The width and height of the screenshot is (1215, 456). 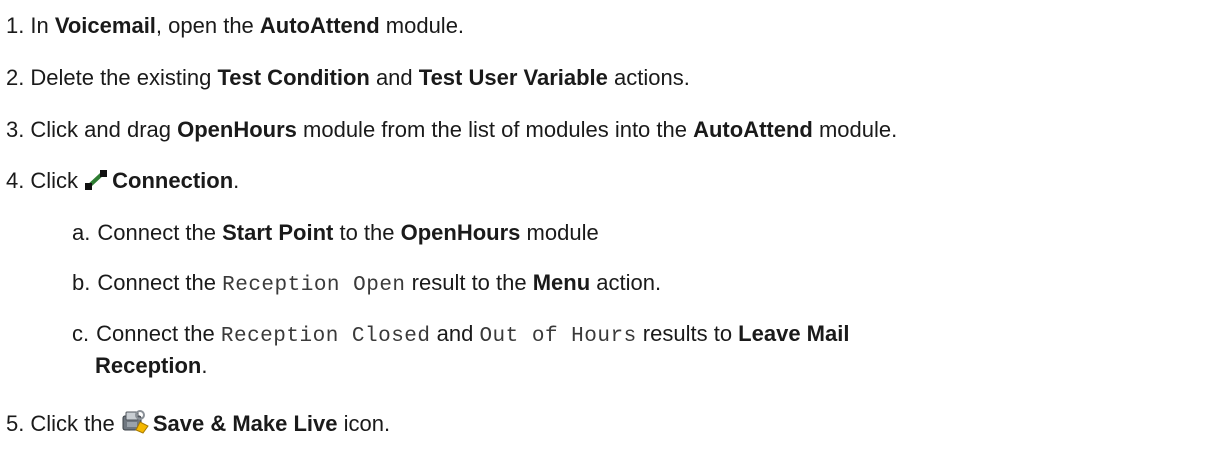 I want to click on save-make-live-label: Save & Make Live, so click(x=245, y=423).